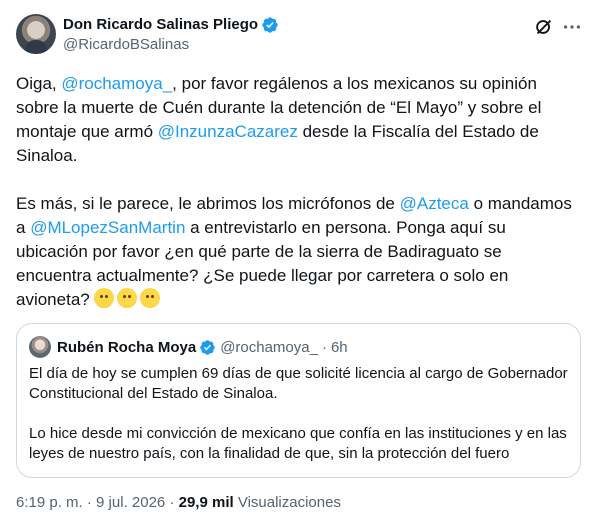  I want to click on name-row: Don Ricardo Salinas Pliego, so click(171, 25).